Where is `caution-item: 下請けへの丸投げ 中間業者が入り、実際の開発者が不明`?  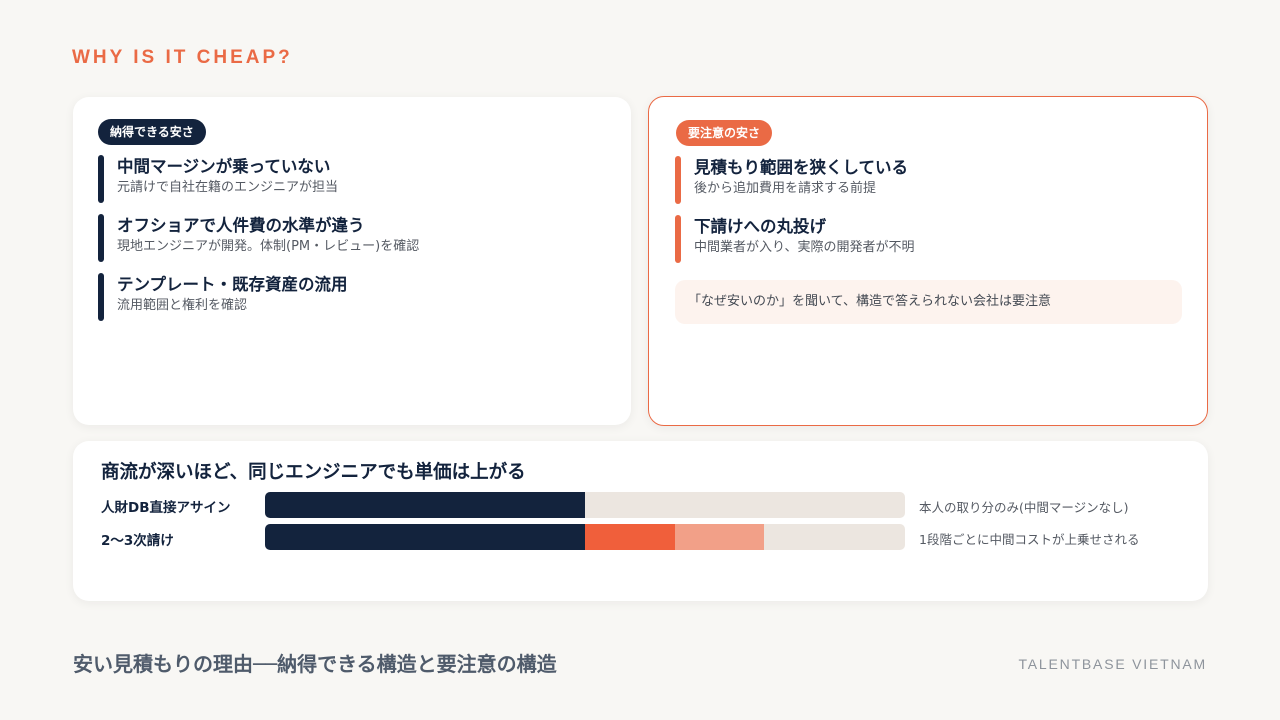 caution-item: 下請けへの丸投げ 中間業者が入り、実際の開発者が不明 is located at coordinates (794, 240).